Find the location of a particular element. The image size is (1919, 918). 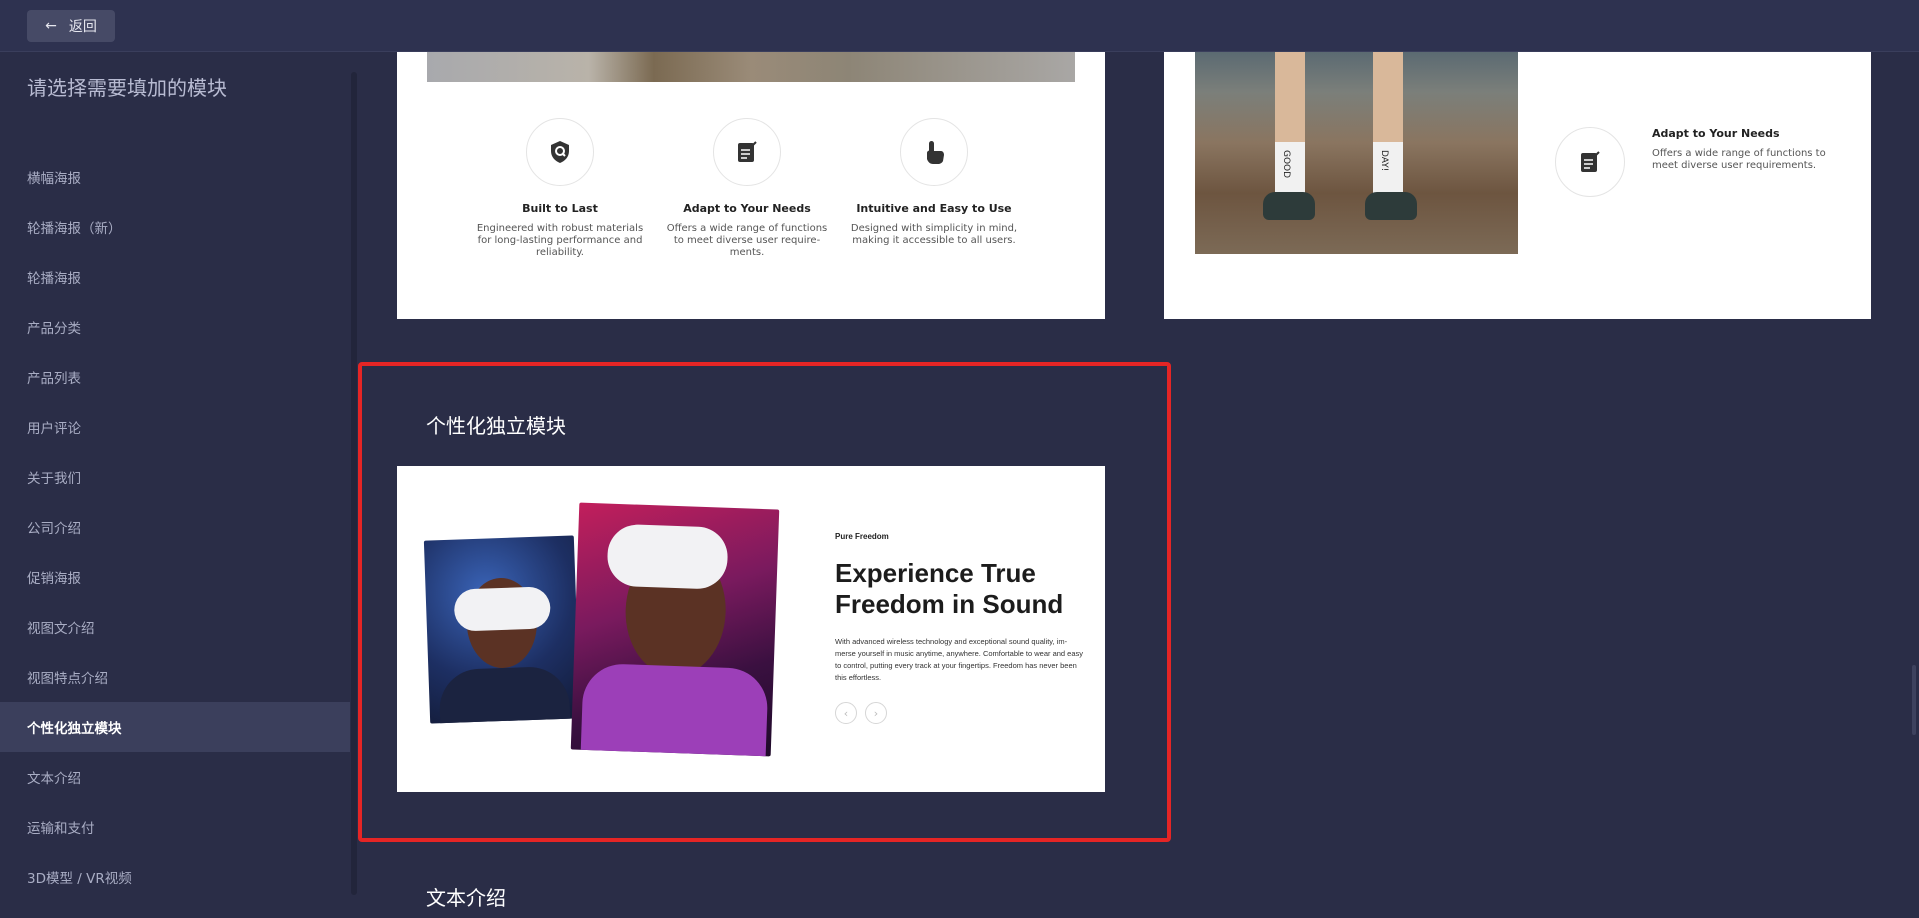

sidebar-item-label: 轮播海报 is located at coordinates (54, 279).